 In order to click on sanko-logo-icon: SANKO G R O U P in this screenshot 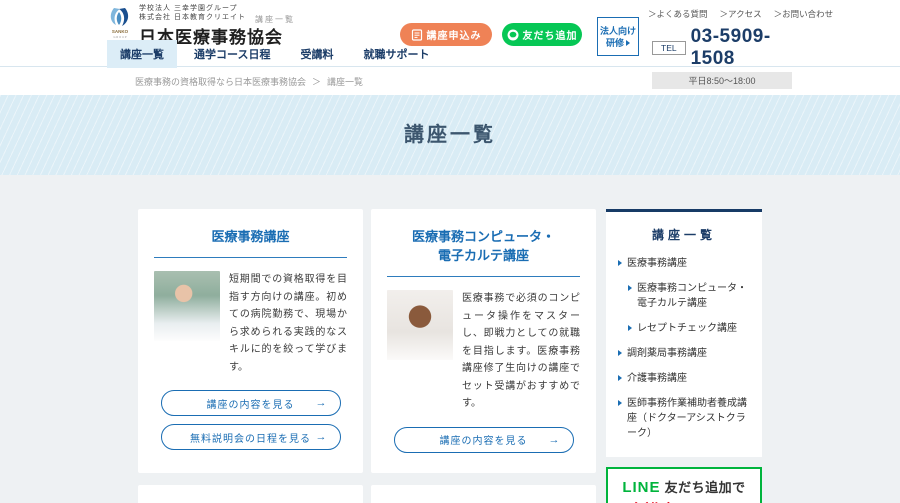, I will do `click(119, 23)`.